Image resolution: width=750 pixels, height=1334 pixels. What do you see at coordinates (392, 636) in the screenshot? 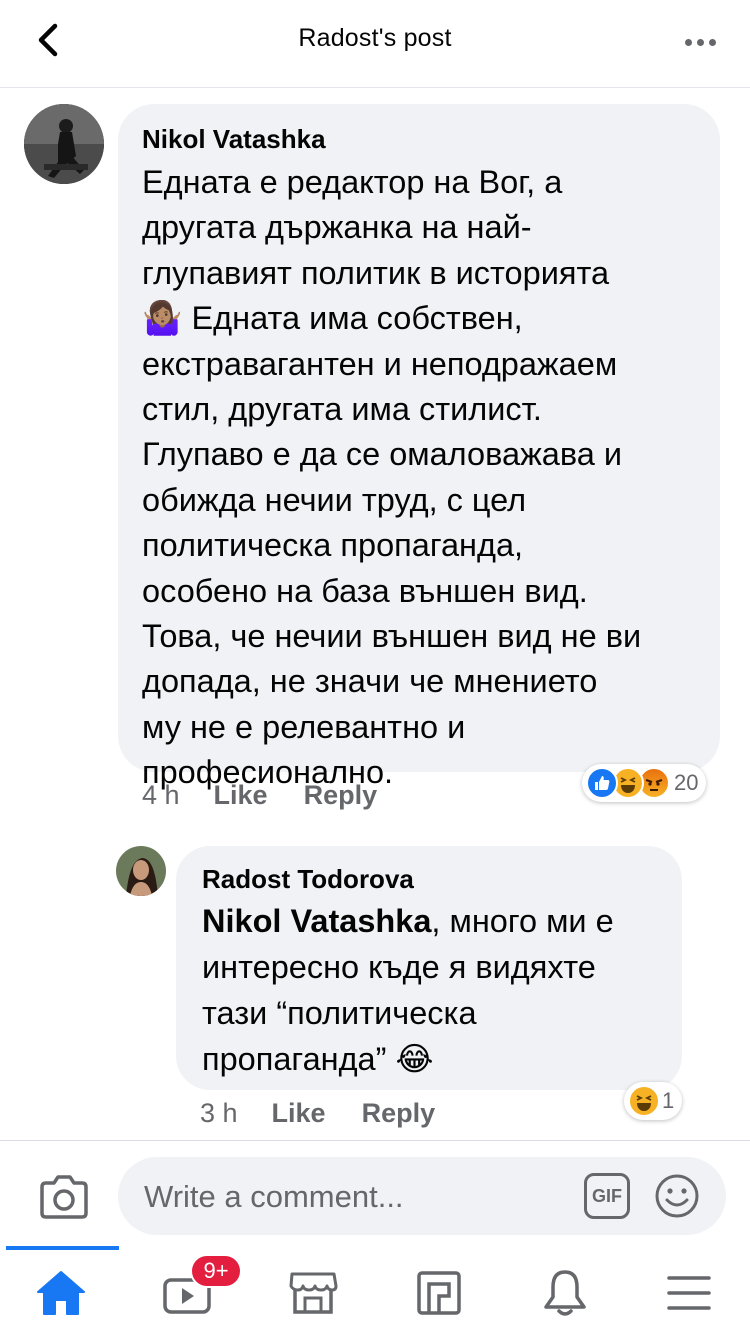
I see `comment-line: Това, че нечии външен вид не ви` at bounding box center [392, 636].